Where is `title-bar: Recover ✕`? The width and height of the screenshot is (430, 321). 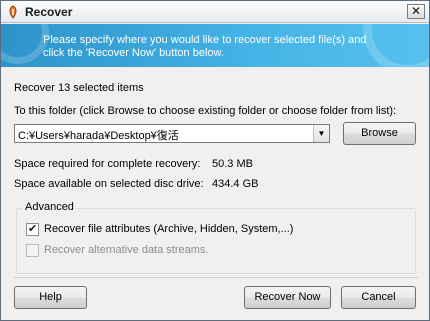 title-bar: Recover ✕ is located at coordinates (215, 12).